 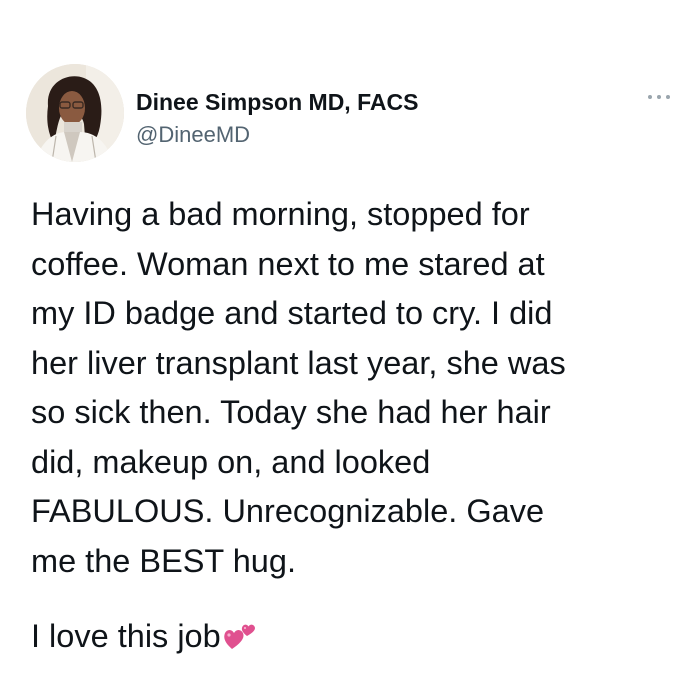 What do you see at coordinates (240, 641) in the screenshot?
I see `two-hearts-icon` at bounding box center [240, 641].